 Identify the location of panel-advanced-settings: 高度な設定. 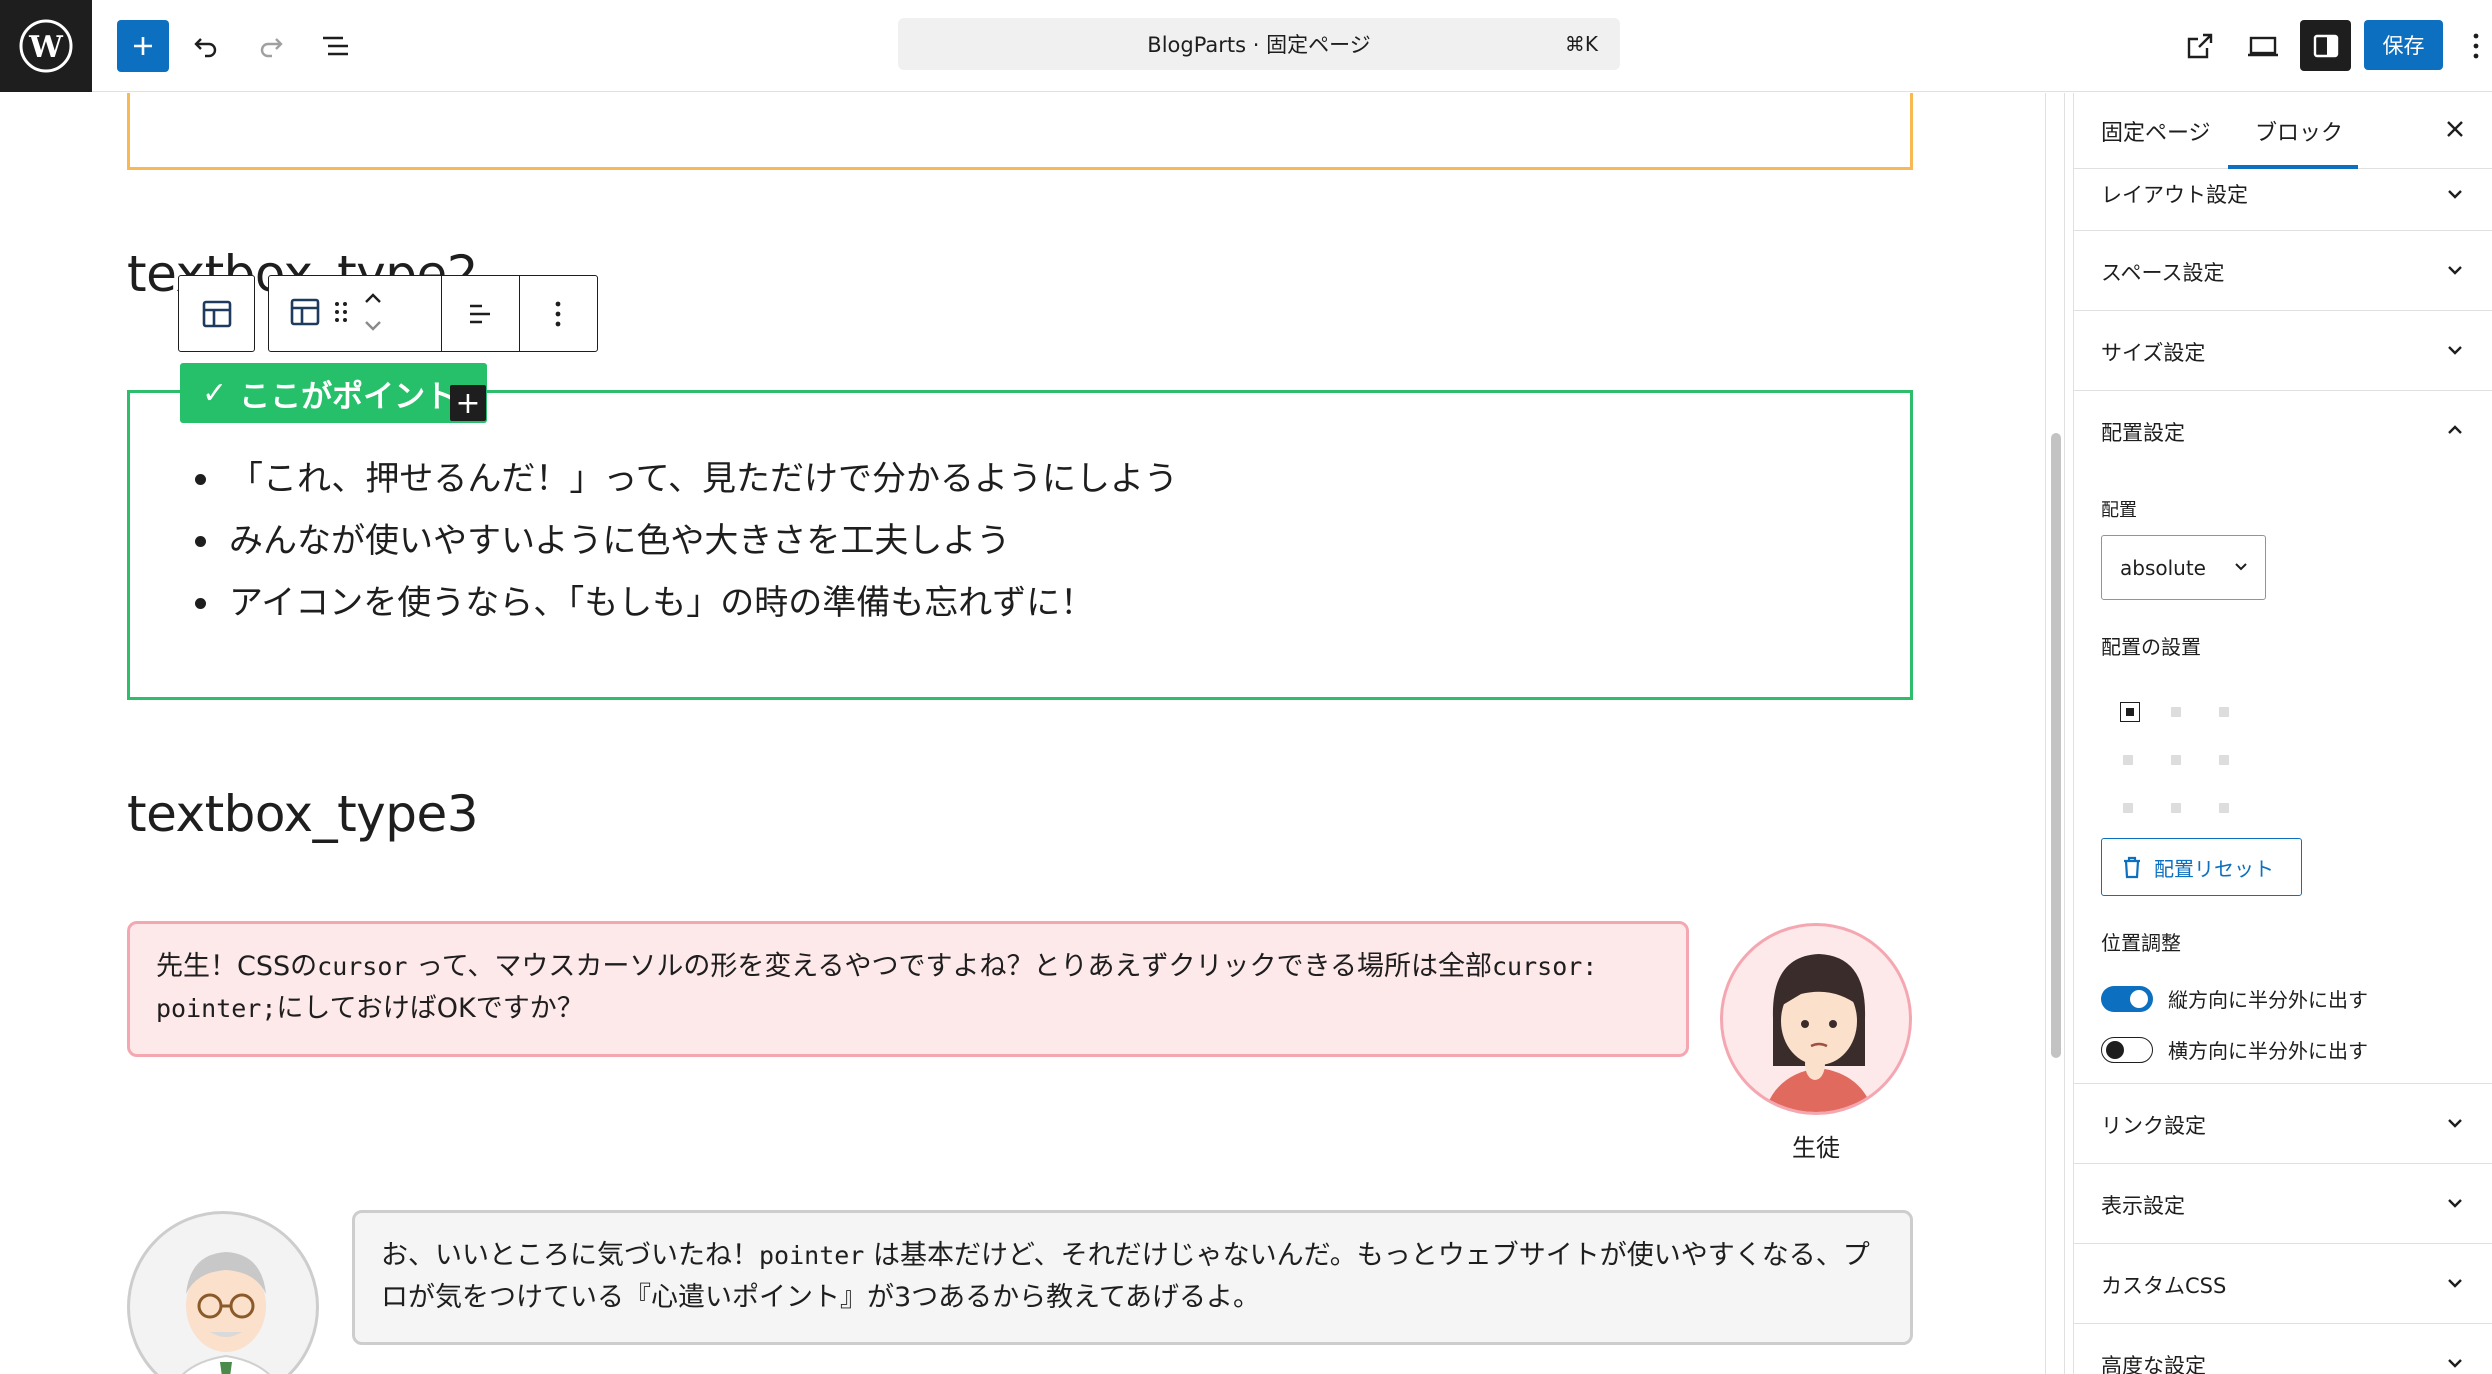
(2283, 1349).